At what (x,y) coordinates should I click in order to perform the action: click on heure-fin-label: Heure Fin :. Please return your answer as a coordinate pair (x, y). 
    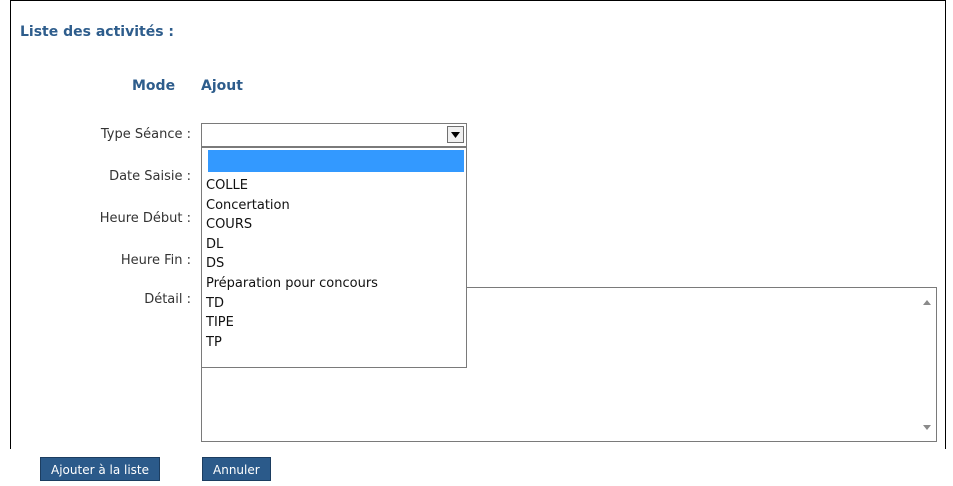
    Looking at the image, I should click on (155, 260).